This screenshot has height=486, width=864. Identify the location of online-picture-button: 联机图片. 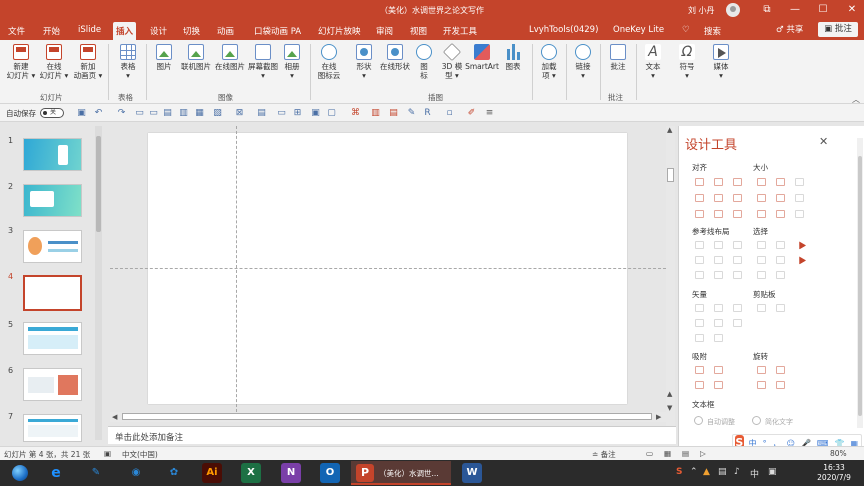
(196, 57).